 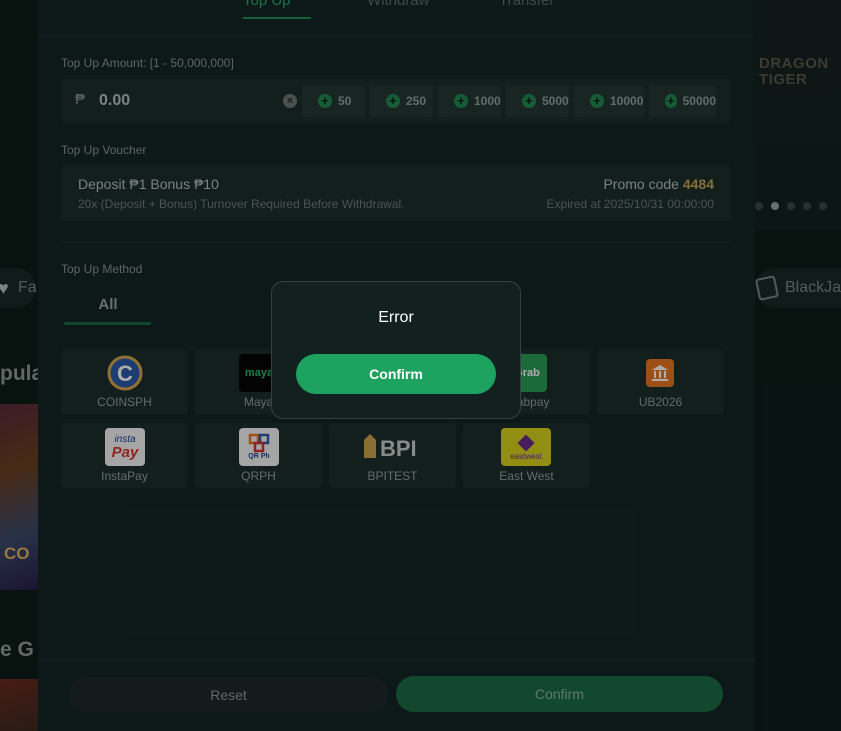 I want to click on dialog-confirm-button: Confirm, so click(x=396, y=374).